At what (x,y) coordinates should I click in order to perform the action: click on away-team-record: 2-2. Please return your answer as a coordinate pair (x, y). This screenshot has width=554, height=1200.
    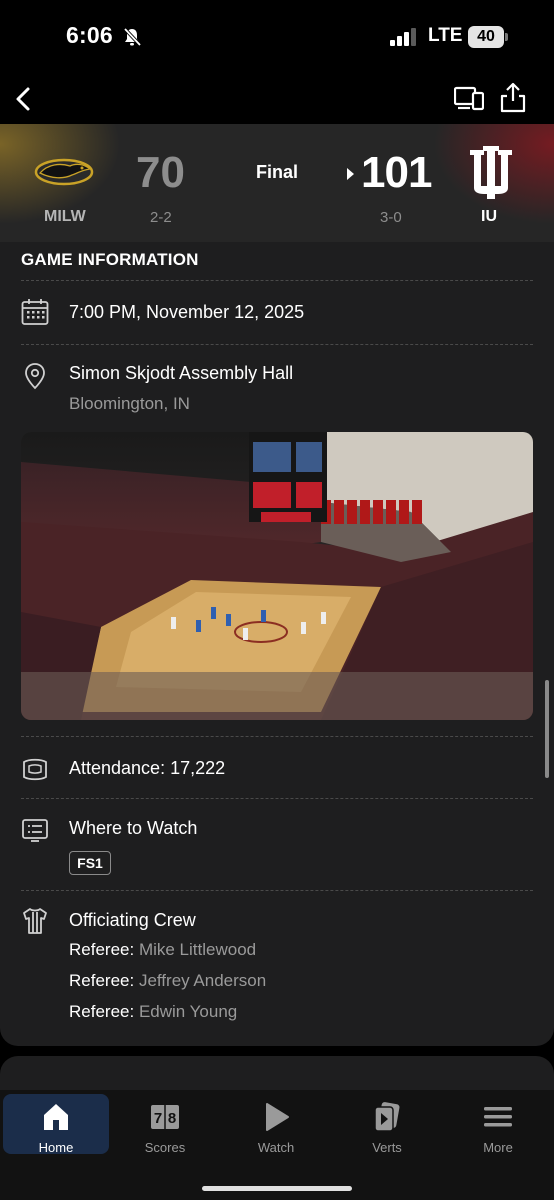
    Looking at the image, I should click on (161, 217).